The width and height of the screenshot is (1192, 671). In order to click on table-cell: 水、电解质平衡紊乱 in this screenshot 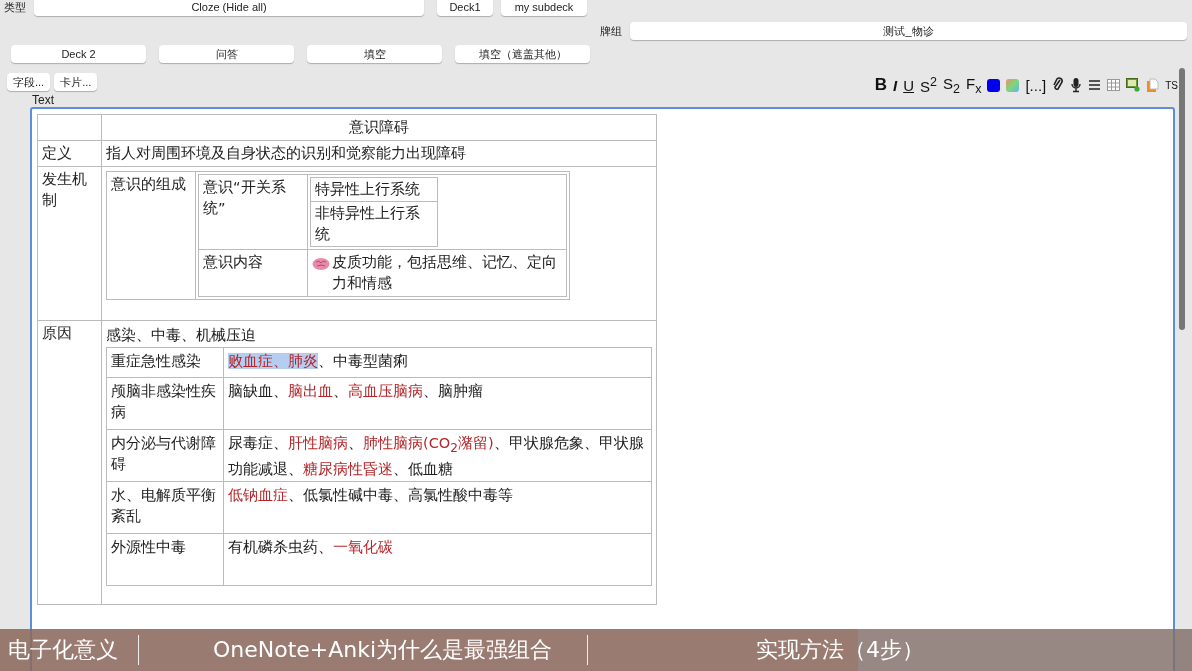, I will do `click(165, 507)`.